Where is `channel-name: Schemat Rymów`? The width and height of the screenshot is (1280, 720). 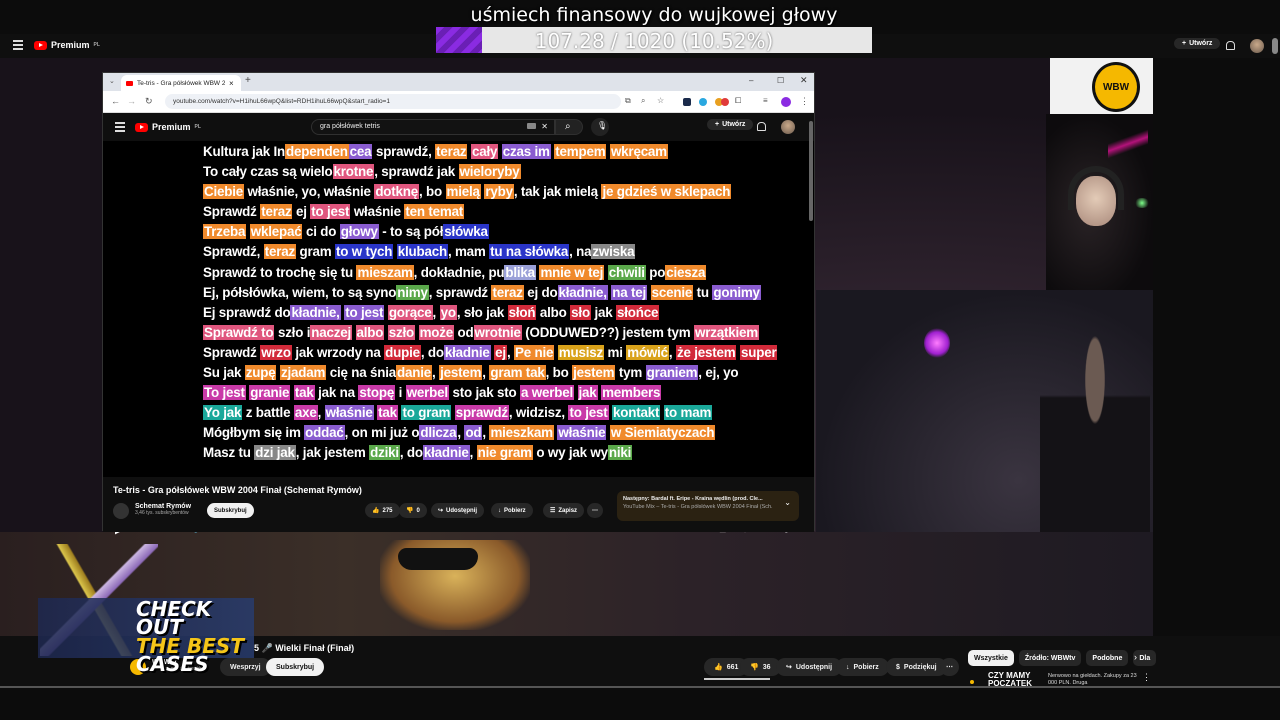 channel-name: Schemat Rymów is located at coordinates (163, 506).